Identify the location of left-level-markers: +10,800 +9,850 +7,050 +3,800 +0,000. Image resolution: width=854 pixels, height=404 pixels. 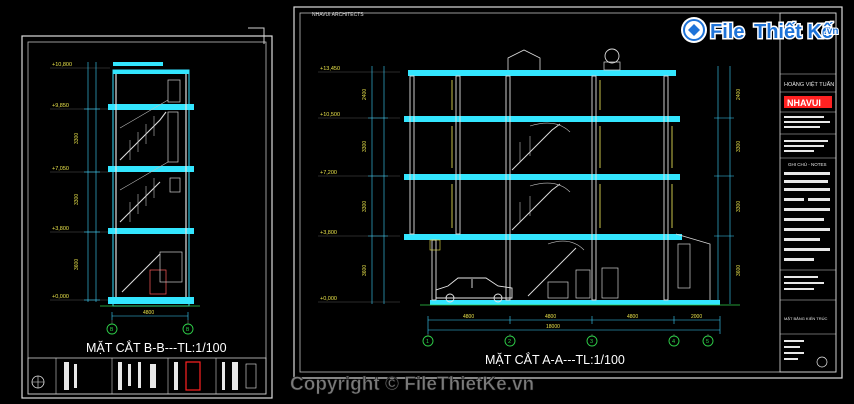
(80, 181).